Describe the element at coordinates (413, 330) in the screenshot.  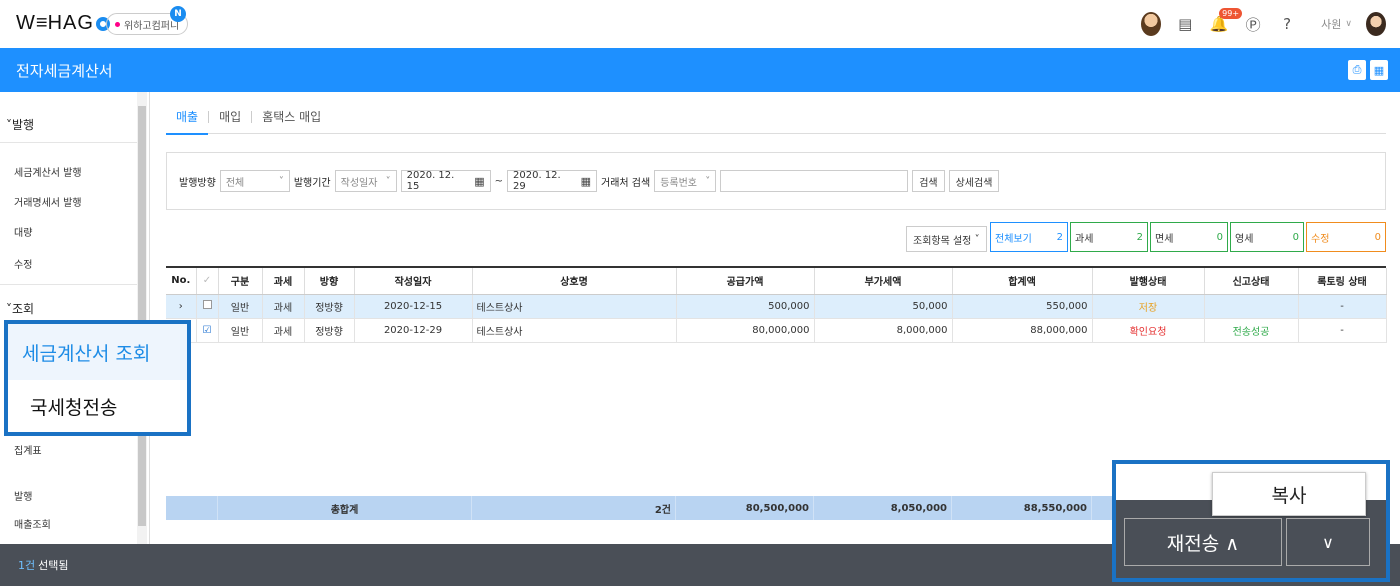
I see `cell-date: 2020-12-29` at that location.